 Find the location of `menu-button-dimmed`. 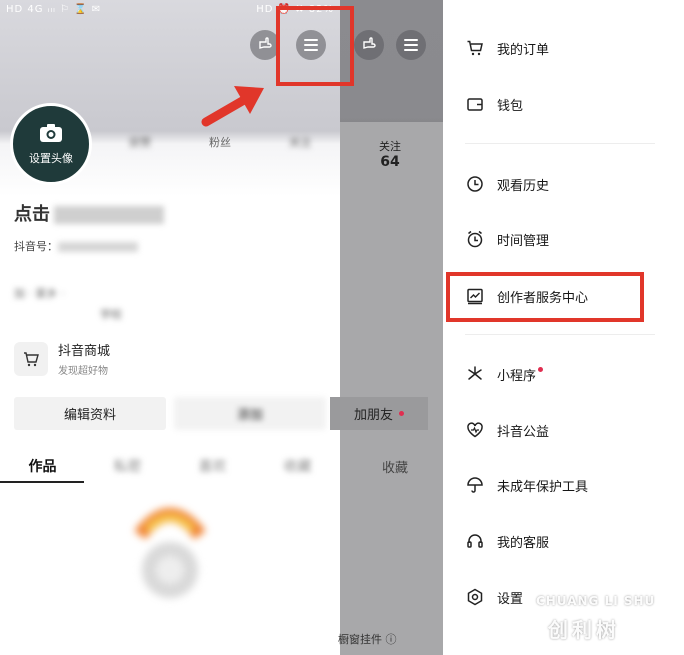

menu-button-dimmed is located at coordinates (411, 45).